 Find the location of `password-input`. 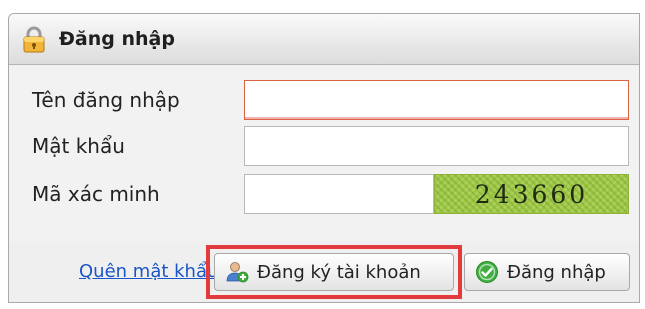

password-input is located at coordinates (436, 146).